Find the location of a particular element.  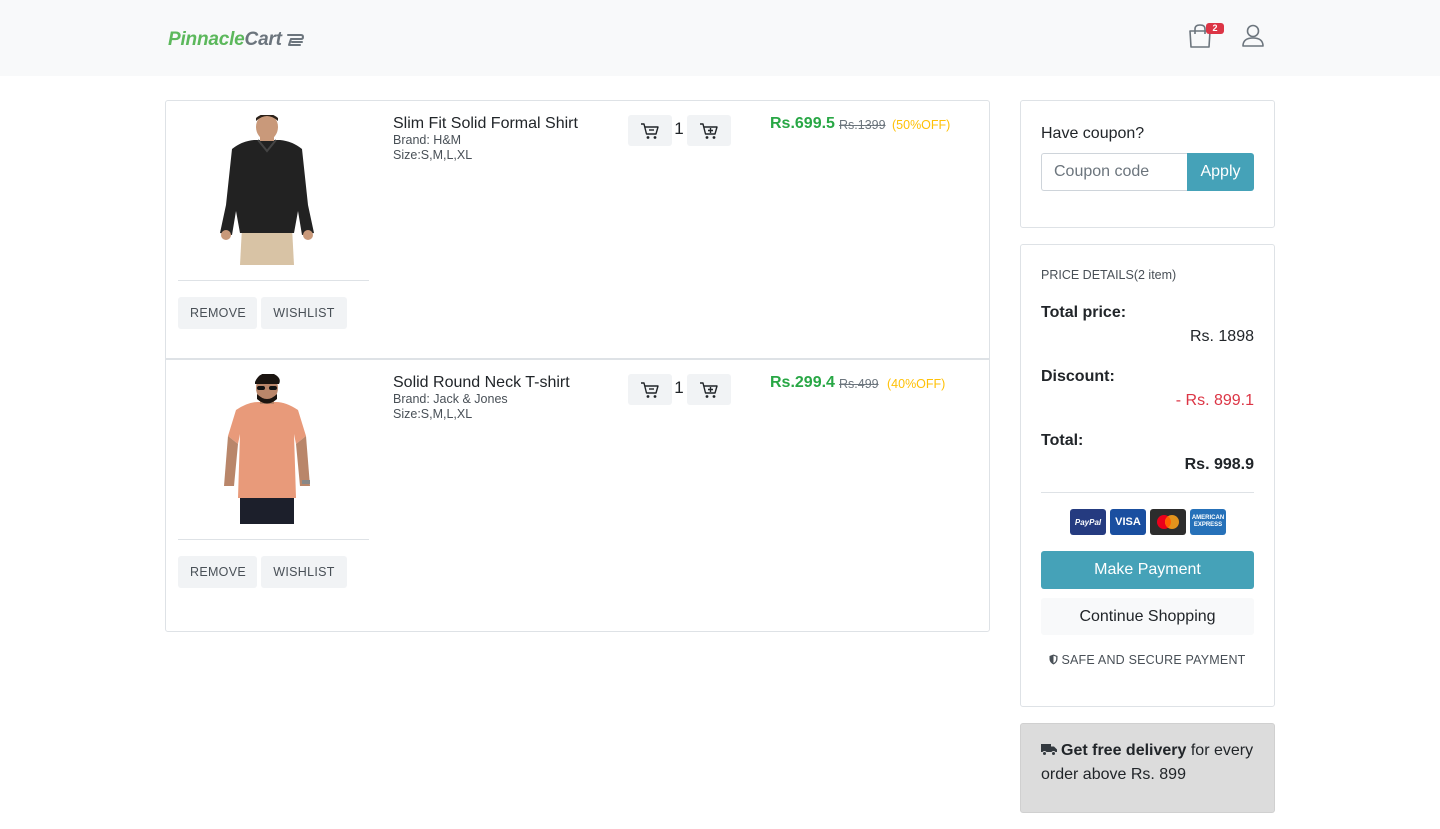

grand-total-label: Total: is located at coordinates (1062, 440).